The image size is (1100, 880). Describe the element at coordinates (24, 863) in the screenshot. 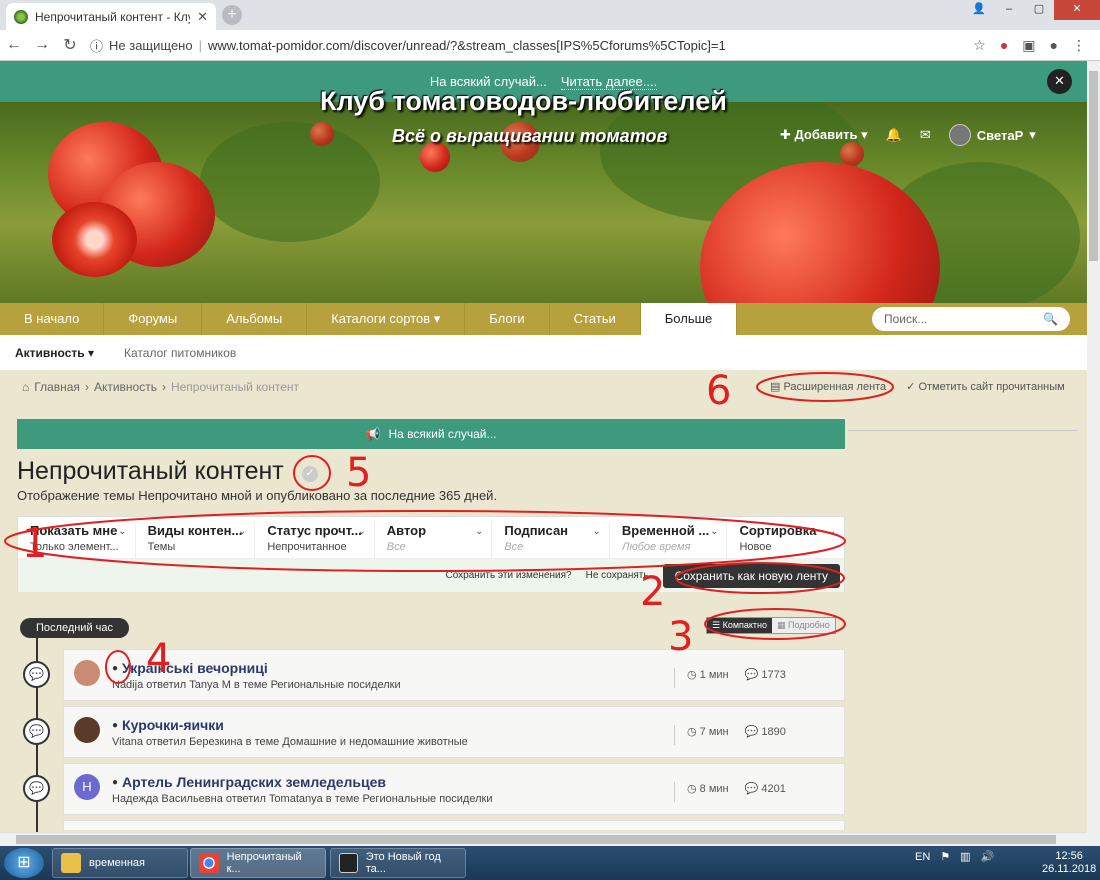

I see `start-button: ⊞` at that location.